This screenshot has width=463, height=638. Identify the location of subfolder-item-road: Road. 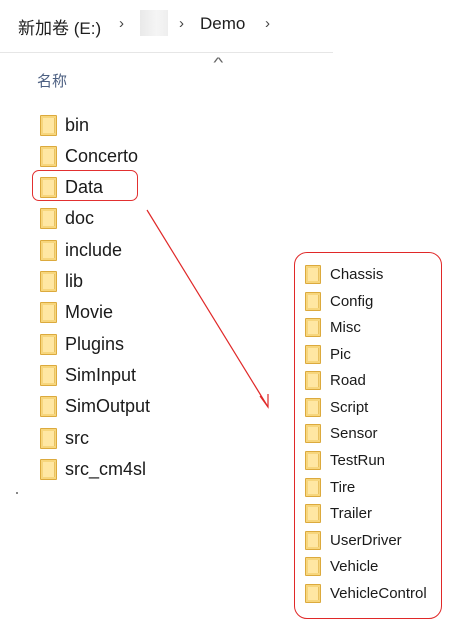
(335, 380).